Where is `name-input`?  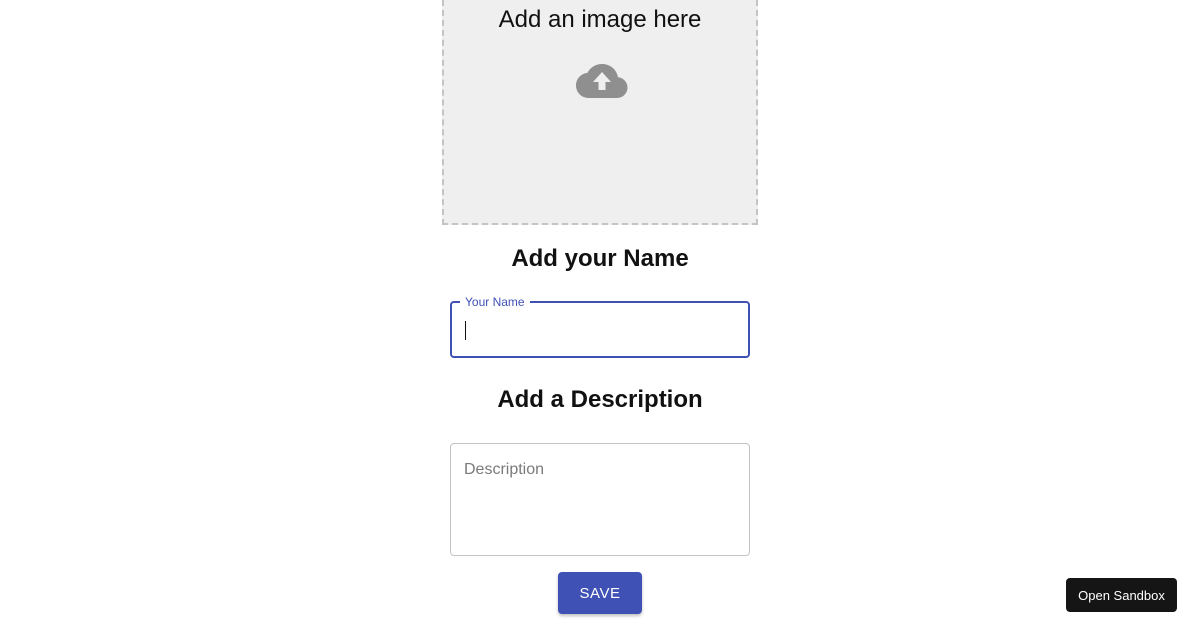 name-input is located at coordinates (599, 330).